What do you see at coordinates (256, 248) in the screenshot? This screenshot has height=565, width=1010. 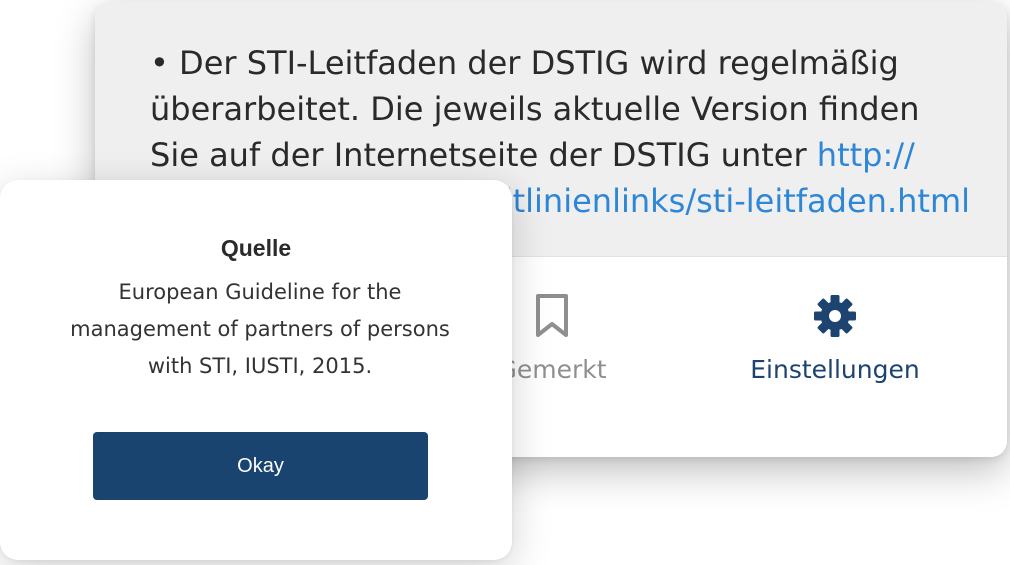 I see `dialog-title: Quelle` at bounding box center [256, 248].